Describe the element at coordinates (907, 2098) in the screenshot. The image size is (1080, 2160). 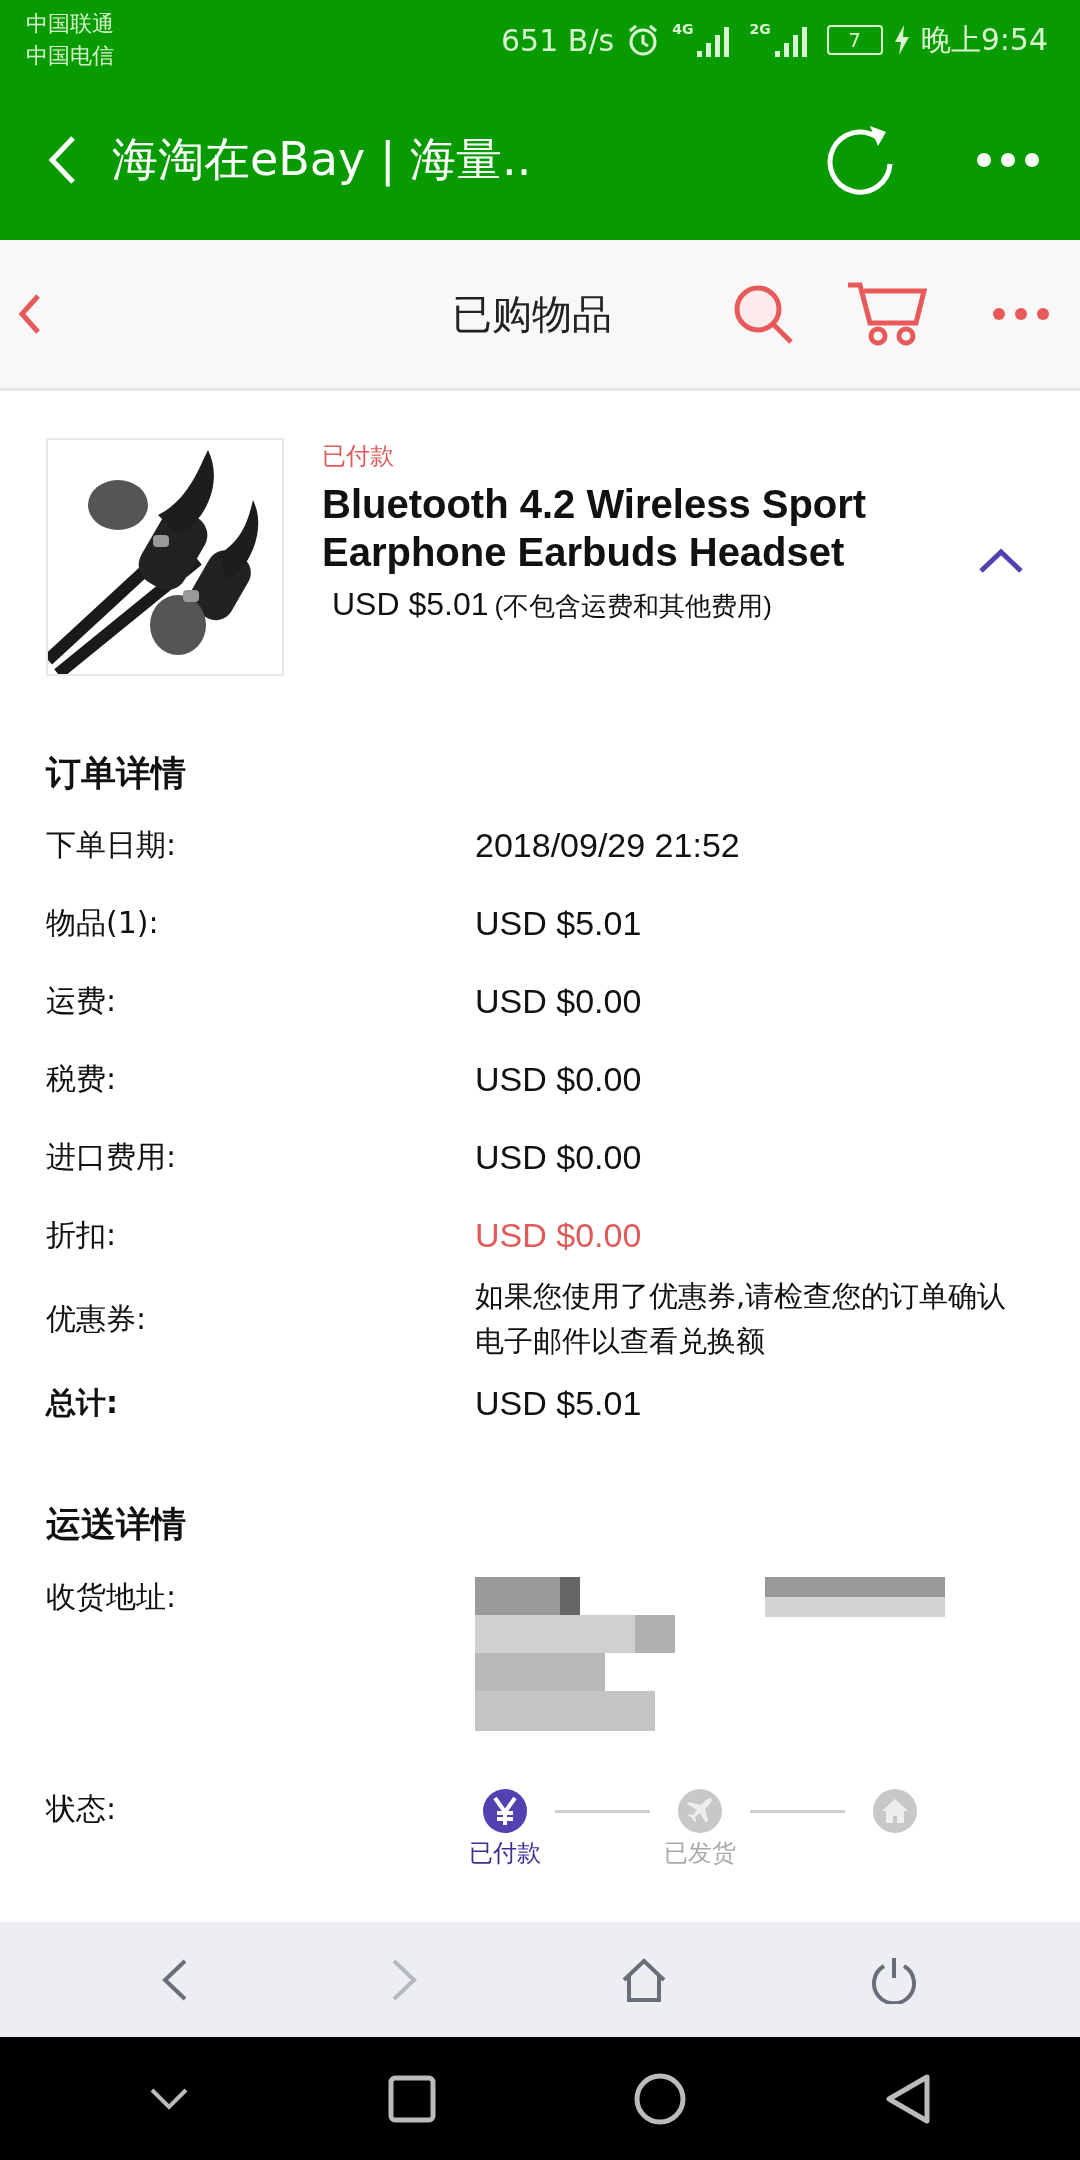
I see `back-button` at that location.